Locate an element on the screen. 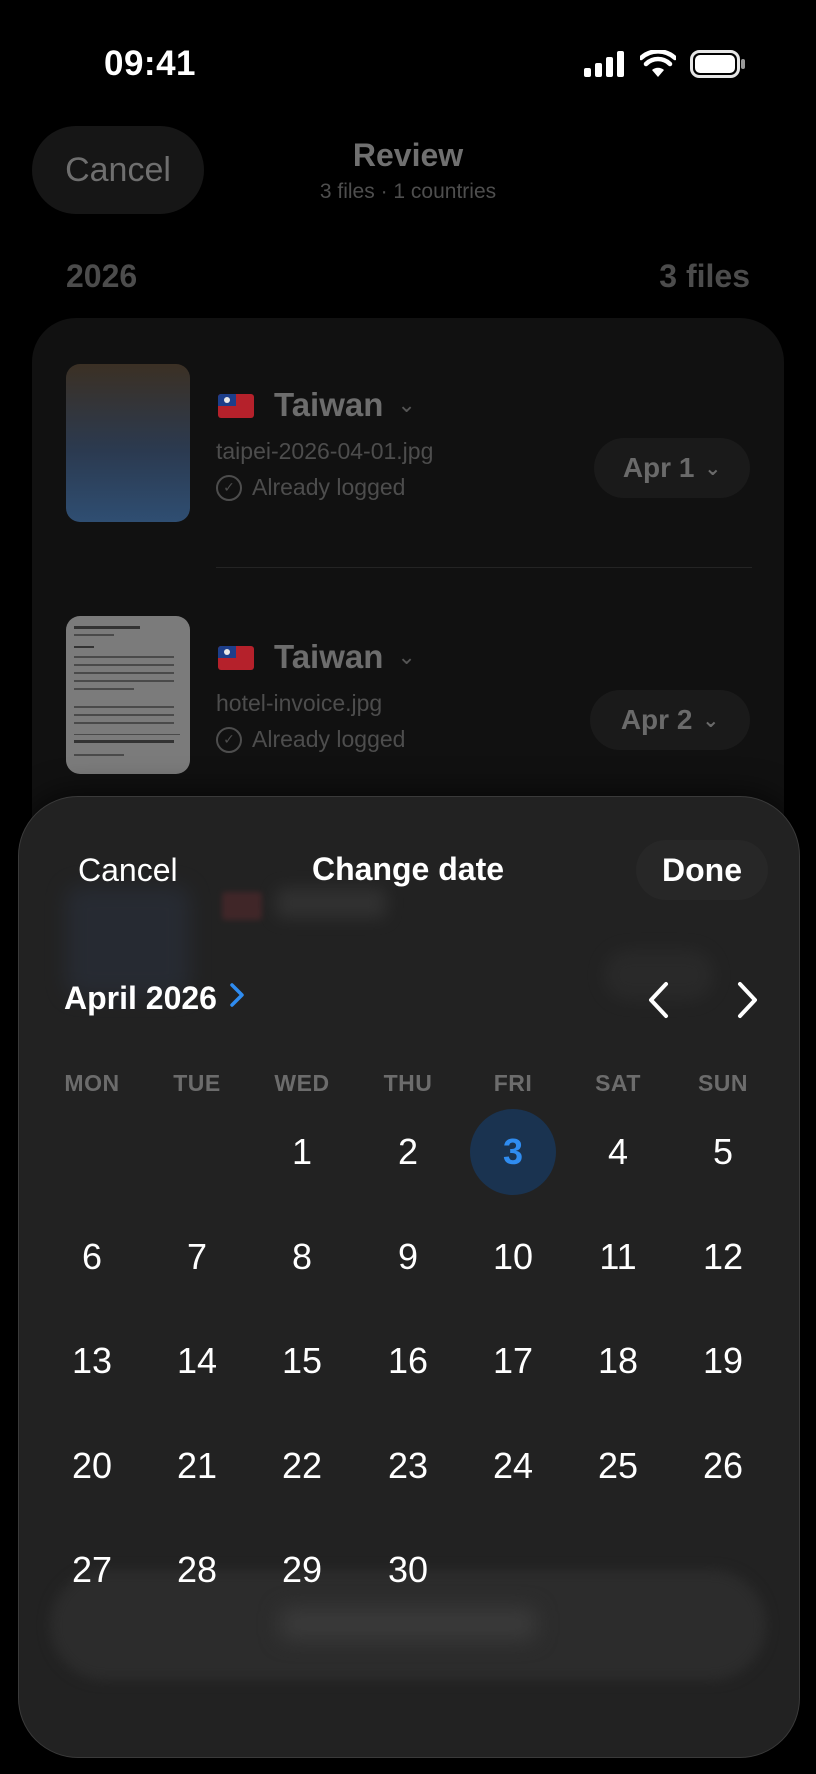 The height and width of the screenshot is (1774, 816). day-number: 27 is located at coordinates (92, 1569).